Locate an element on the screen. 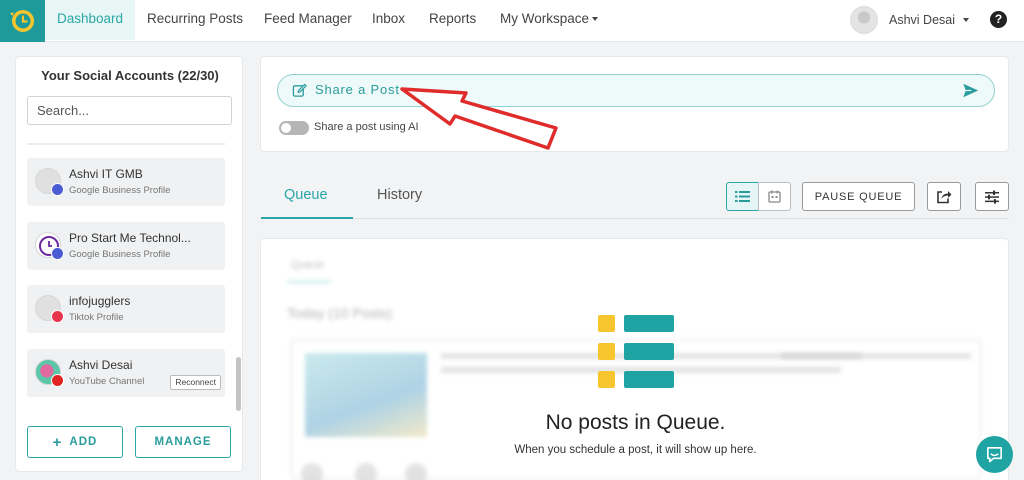  account-name: infojugglers is located at coordinates (100, 301).